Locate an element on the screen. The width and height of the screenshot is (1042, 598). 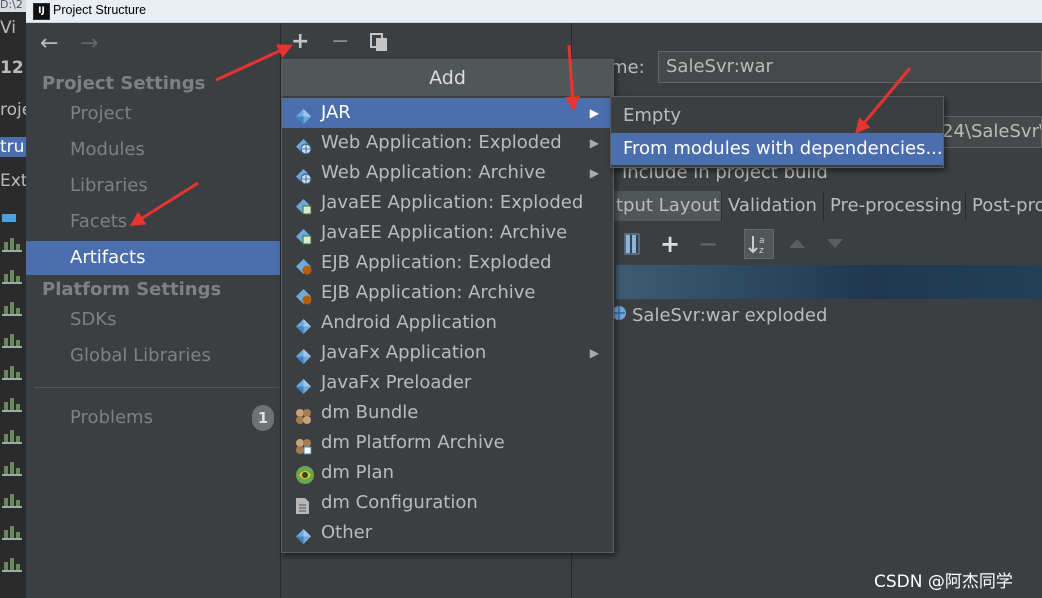
menu-item-jar: JAR ▶ is located at coordinates (447, 113).